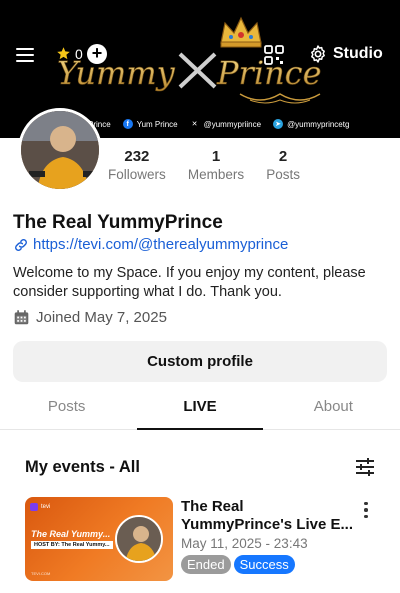 The height and width of the screenshot is (593, 400). Describe the element at coordinates (244, 543) in the screenshot. I see `event-date: May 11, 2025 - 23:43` at that location.